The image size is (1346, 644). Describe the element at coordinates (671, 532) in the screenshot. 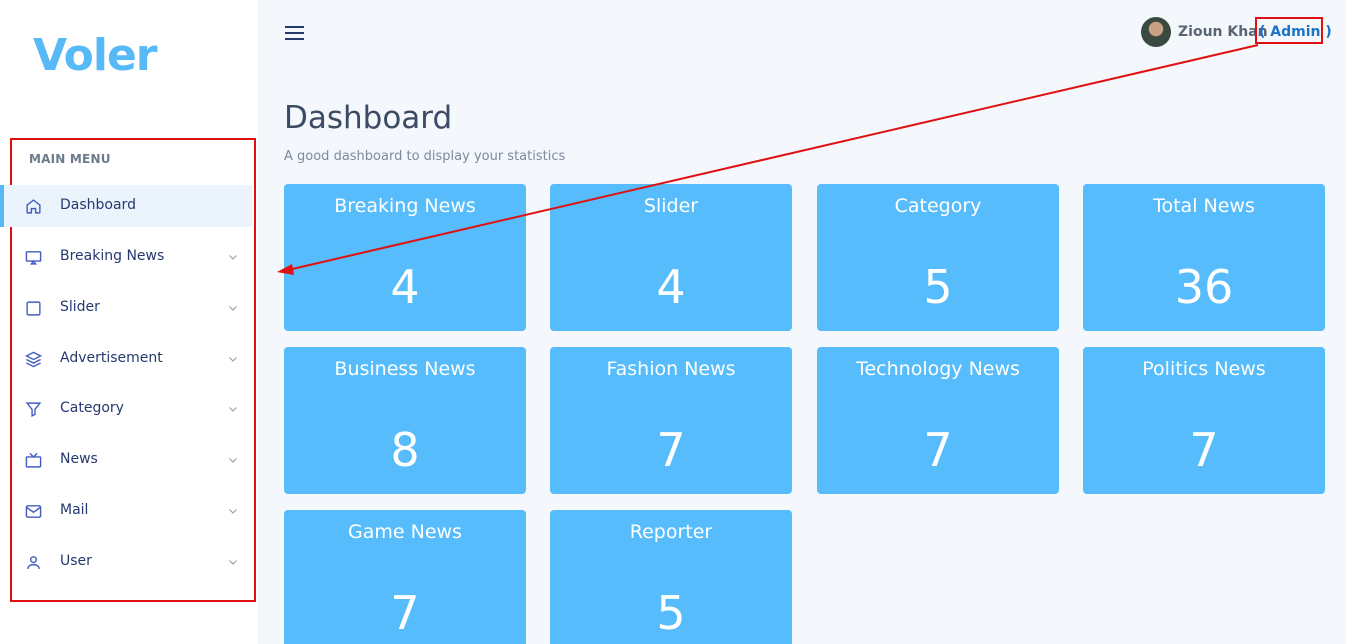

I see `stat-card-title: Reporter` at that location.